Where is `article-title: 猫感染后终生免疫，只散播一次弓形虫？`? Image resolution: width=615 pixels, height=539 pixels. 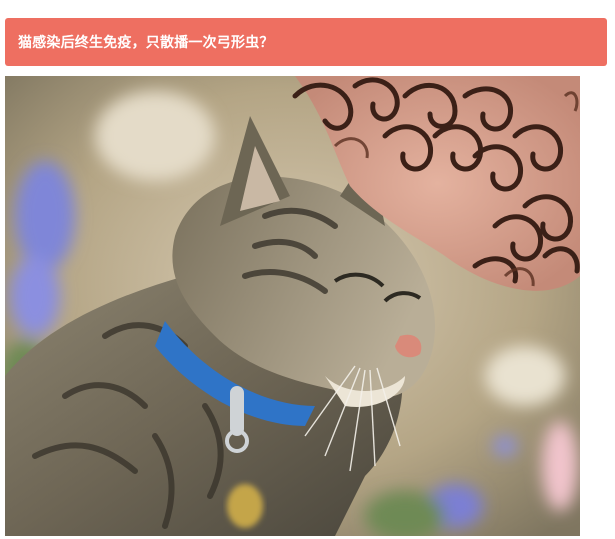
article-title: 猫感染后终生免疫，只散播一次弓形虫？ is located at coordinates (146, 43).